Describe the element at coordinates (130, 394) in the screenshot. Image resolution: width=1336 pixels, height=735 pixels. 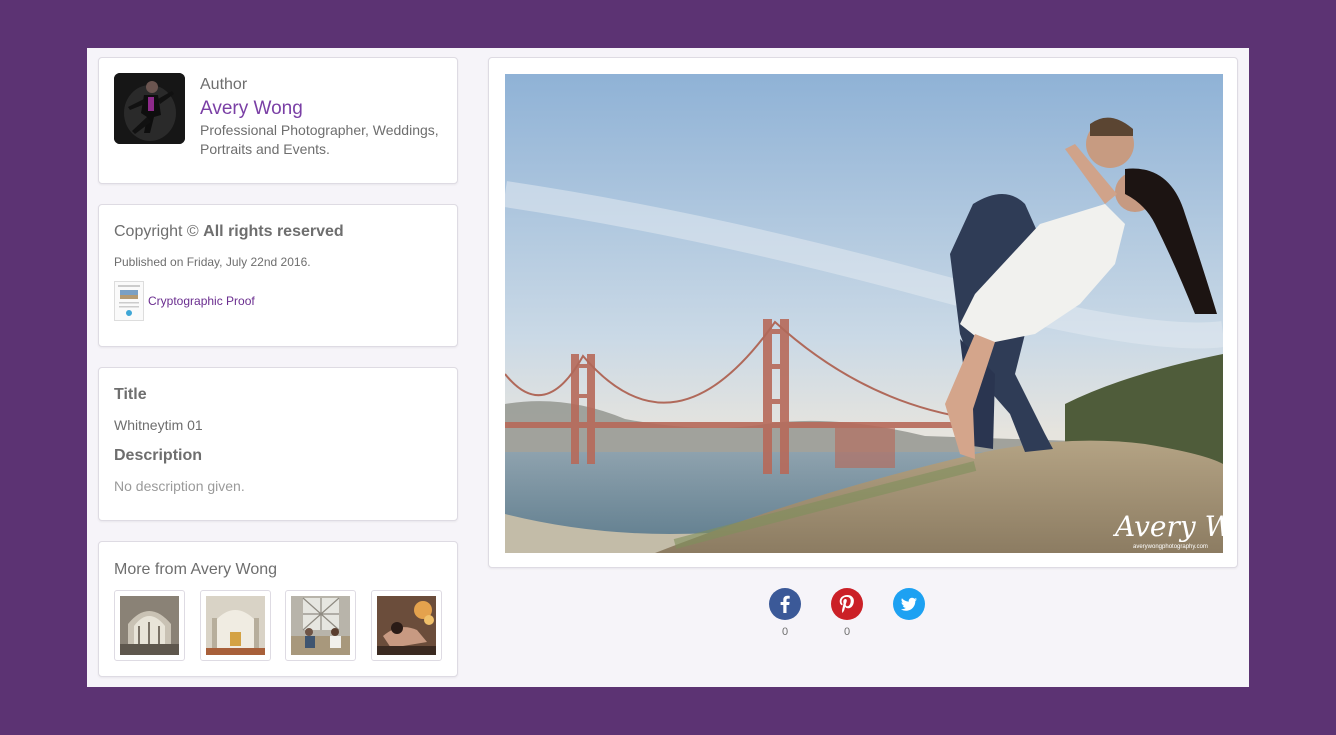
I see `title-heading: Title` at that location.